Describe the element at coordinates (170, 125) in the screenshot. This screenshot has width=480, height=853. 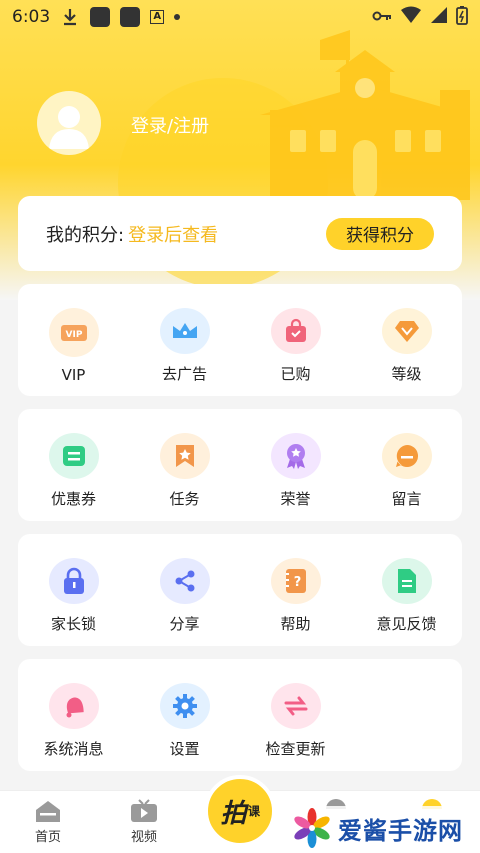
I see `login-register-link: 登录/注册` at that location.